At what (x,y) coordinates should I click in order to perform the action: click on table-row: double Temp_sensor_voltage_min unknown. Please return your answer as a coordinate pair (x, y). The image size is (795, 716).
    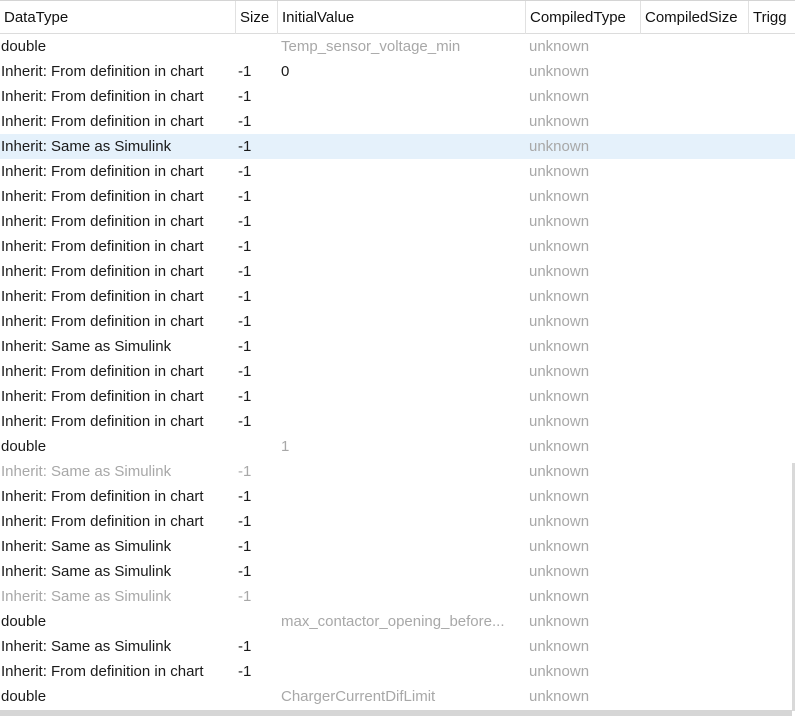
    Looking at the image, I should click on (397, 46).